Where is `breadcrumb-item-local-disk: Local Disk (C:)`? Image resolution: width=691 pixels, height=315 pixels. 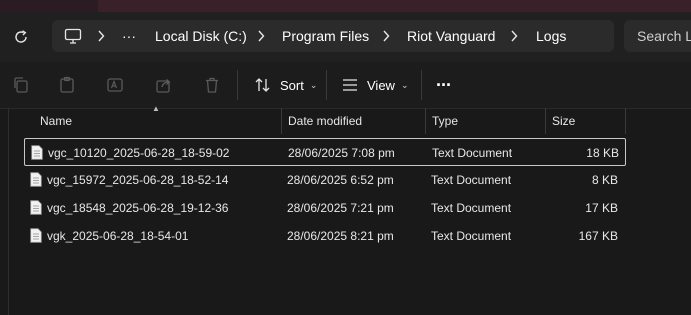 breadcrumb-item-local-disk: Local Disk (C:) is located at coordinates (201, 36).